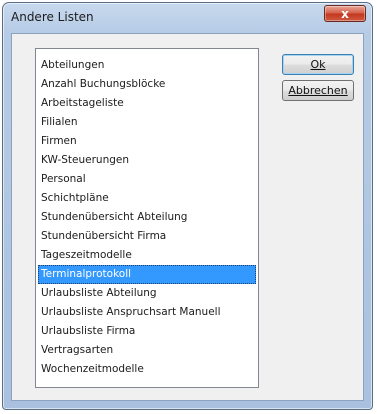  What do you see at coordinates (187, 17) in the screenshot?
I see `title-bar: Andere Listen x` at bounding box center [187, 17].